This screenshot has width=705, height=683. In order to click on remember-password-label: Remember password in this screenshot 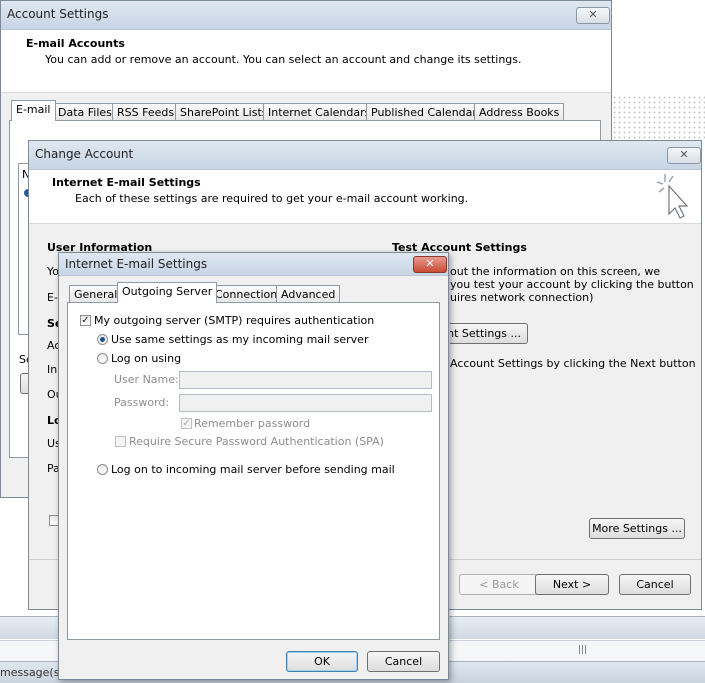, I will do `click(252, 423)`.